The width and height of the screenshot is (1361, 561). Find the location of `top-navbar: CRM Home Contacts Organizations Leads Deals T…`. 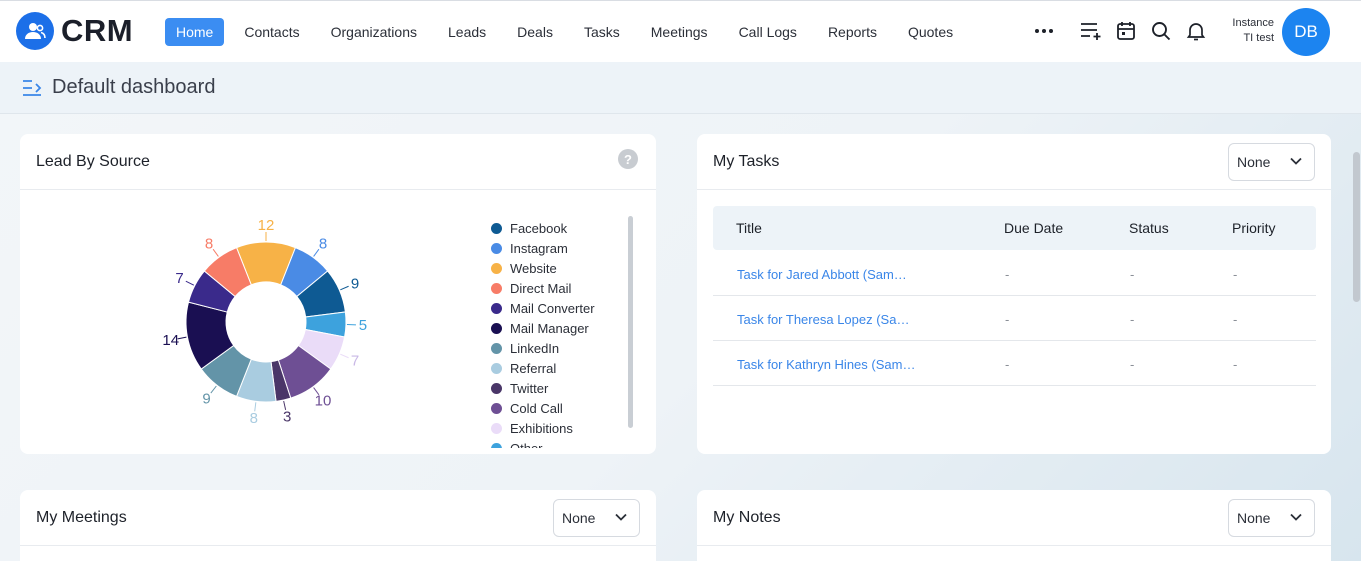

top-navbar: CRM Home Contacts Organizations Leads Deals T… is located at coordinates (680, 31).